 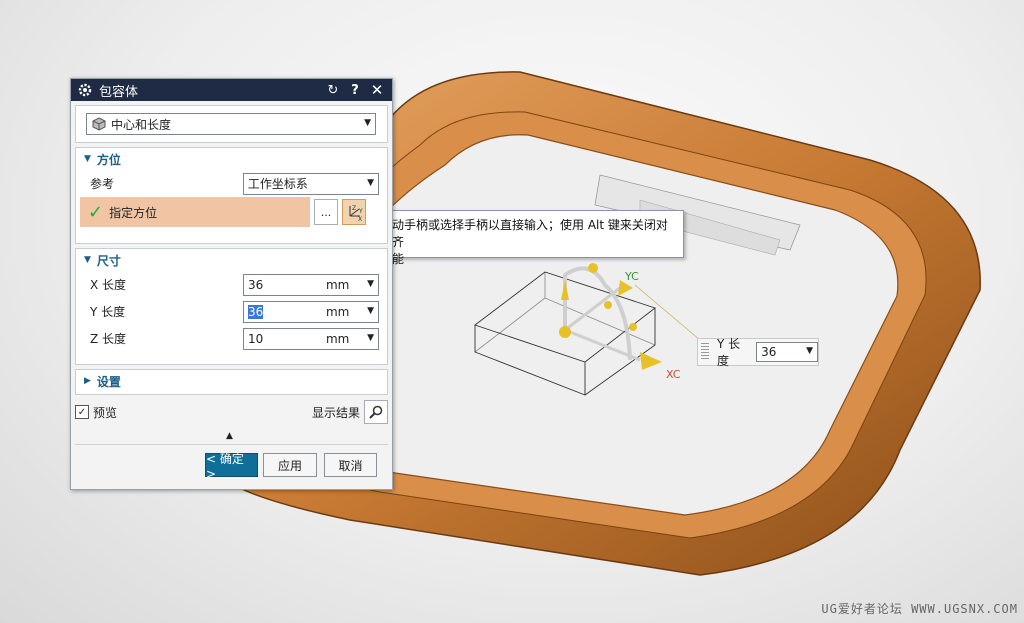 What do you see at coordinates (99, 124) in the screenshot?
I see `cube-icon` at bounding box center [99, 124].